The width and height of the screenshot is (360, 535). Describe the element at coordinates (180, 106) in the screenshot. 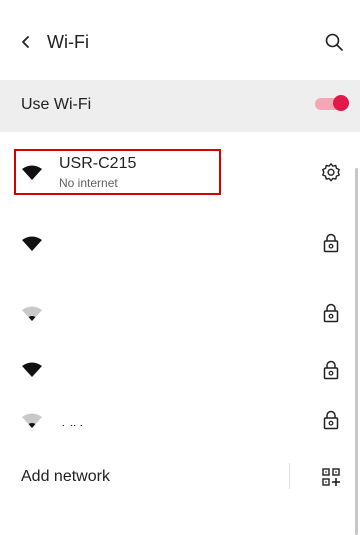

I see `use-wifi-row: Use Wi-Fi` at that location.